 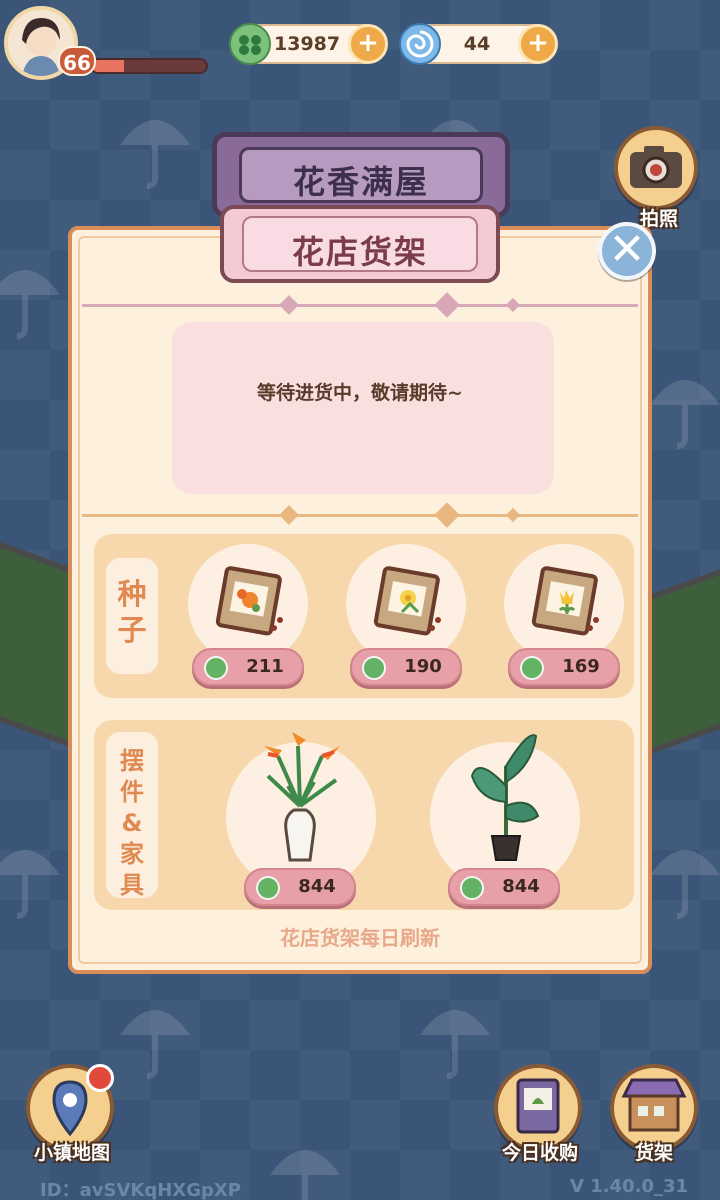 I want to click on swirl-currency-value: 44, so click(x=477, y=44).